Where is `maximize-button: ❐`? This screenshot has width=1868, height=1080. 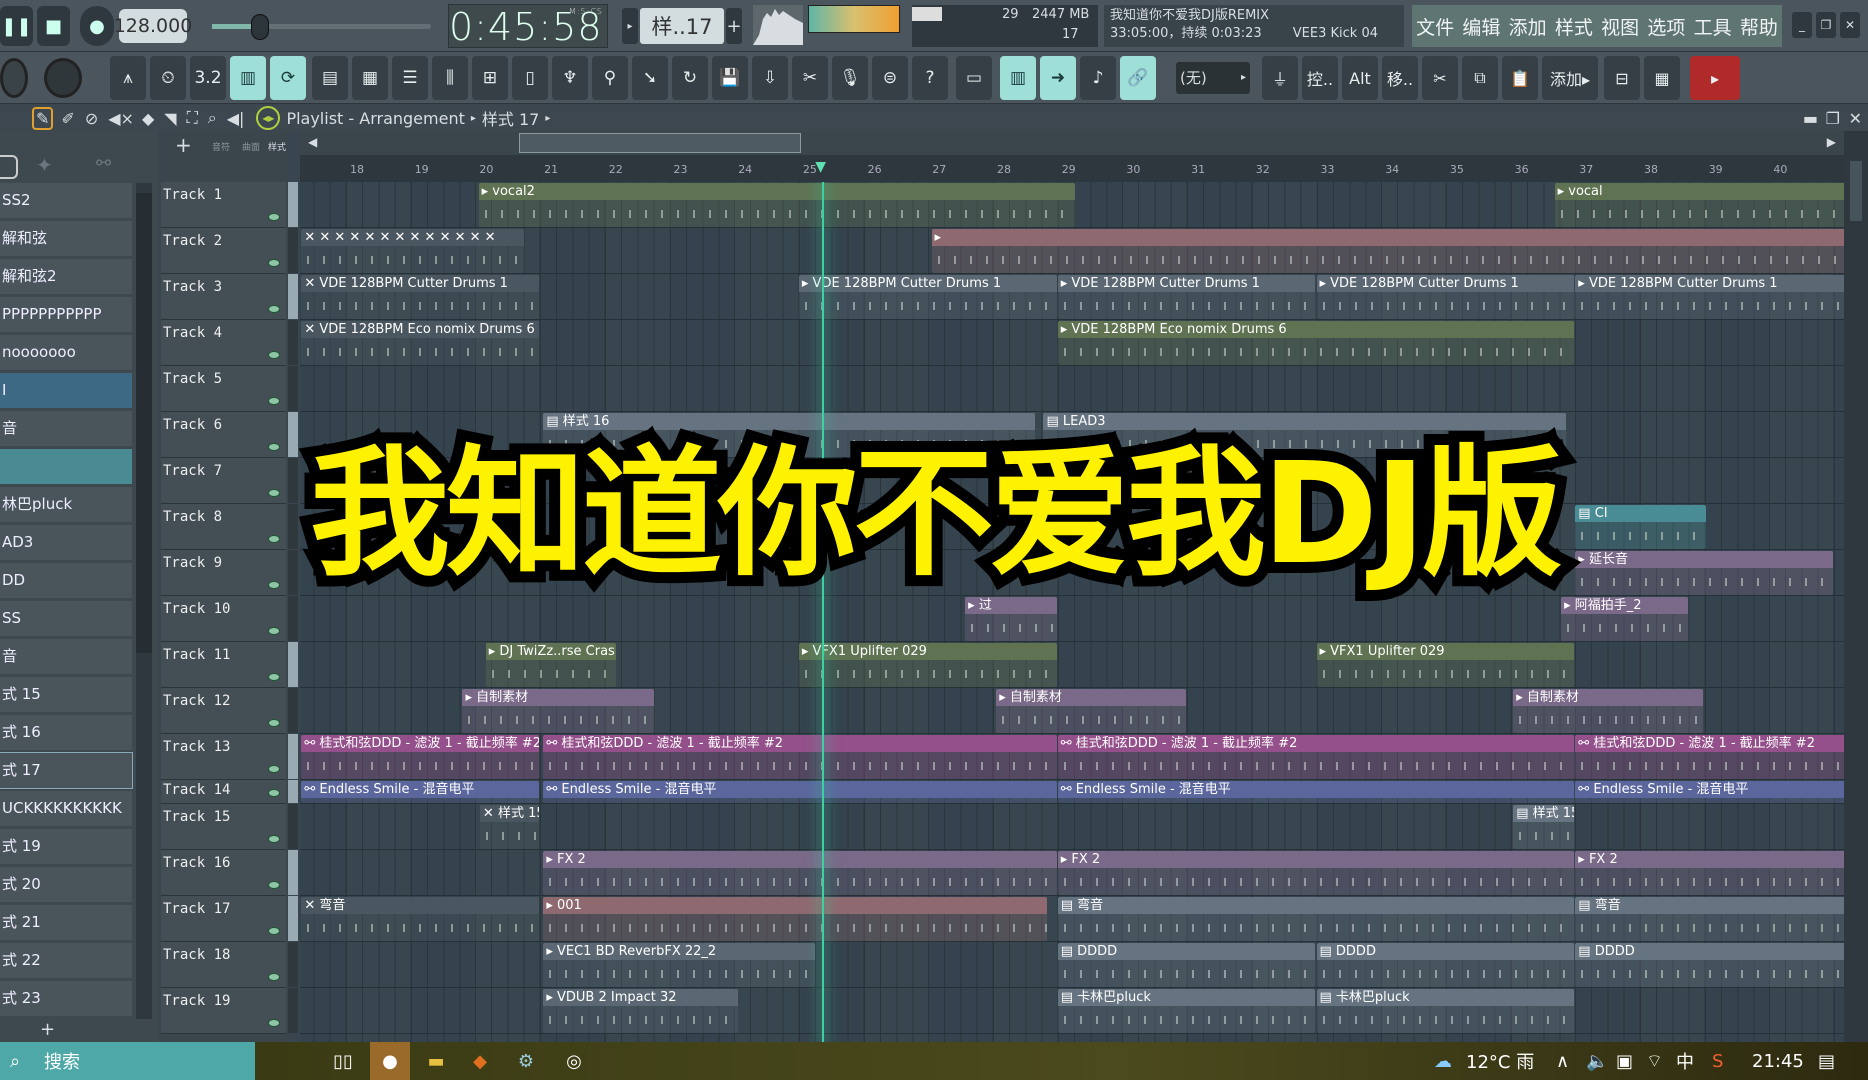
maximize-button: ❐ is located at coordinates (1826, 25).